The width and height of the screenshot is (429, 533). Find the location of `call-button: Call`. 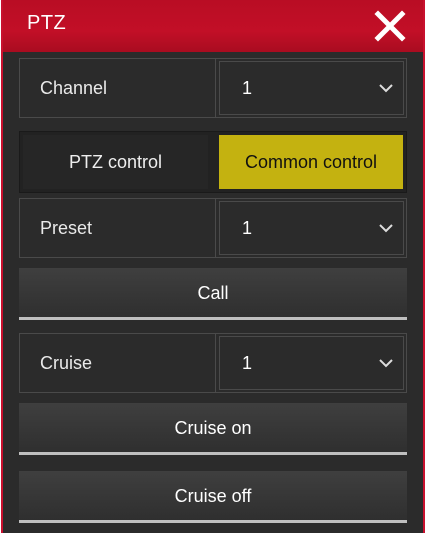

call-button: Call is located at coordinates (213, 294).